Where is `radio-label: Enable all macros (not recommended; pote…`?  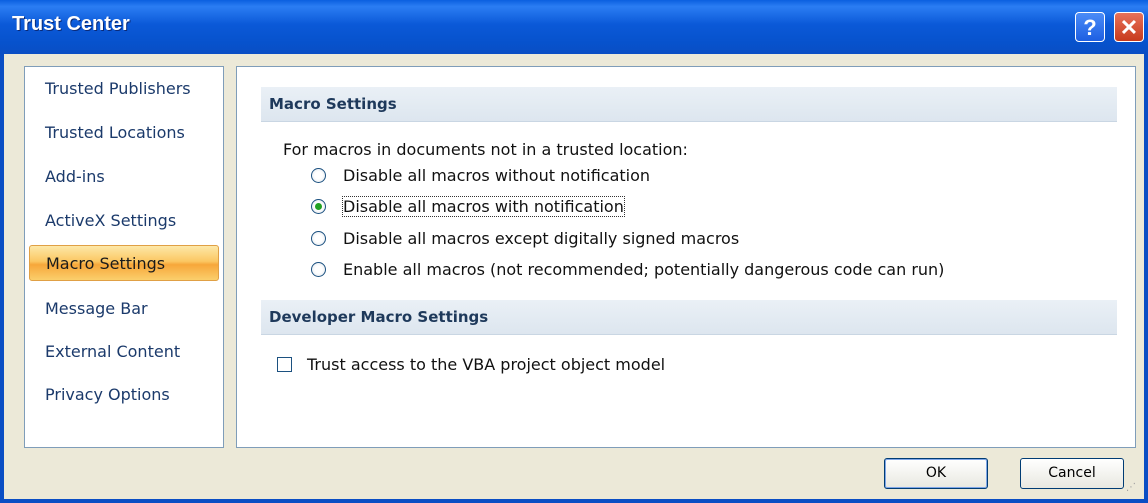
radio-label: Enable all macros (not recommended; pote… is located at coordinates (643, 269).